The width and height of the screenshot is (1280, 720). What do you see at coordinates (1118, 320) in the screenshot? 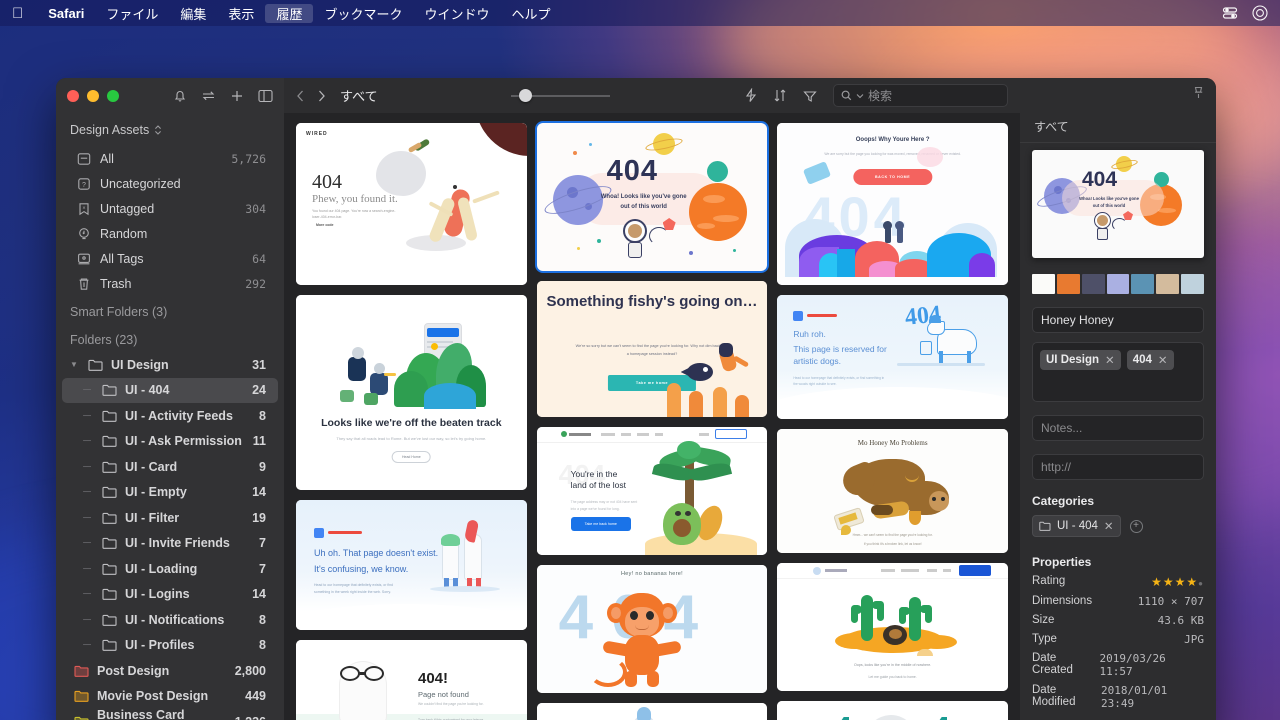
I see `name-field: Honey Honey` at bounding box center [1118, 320].